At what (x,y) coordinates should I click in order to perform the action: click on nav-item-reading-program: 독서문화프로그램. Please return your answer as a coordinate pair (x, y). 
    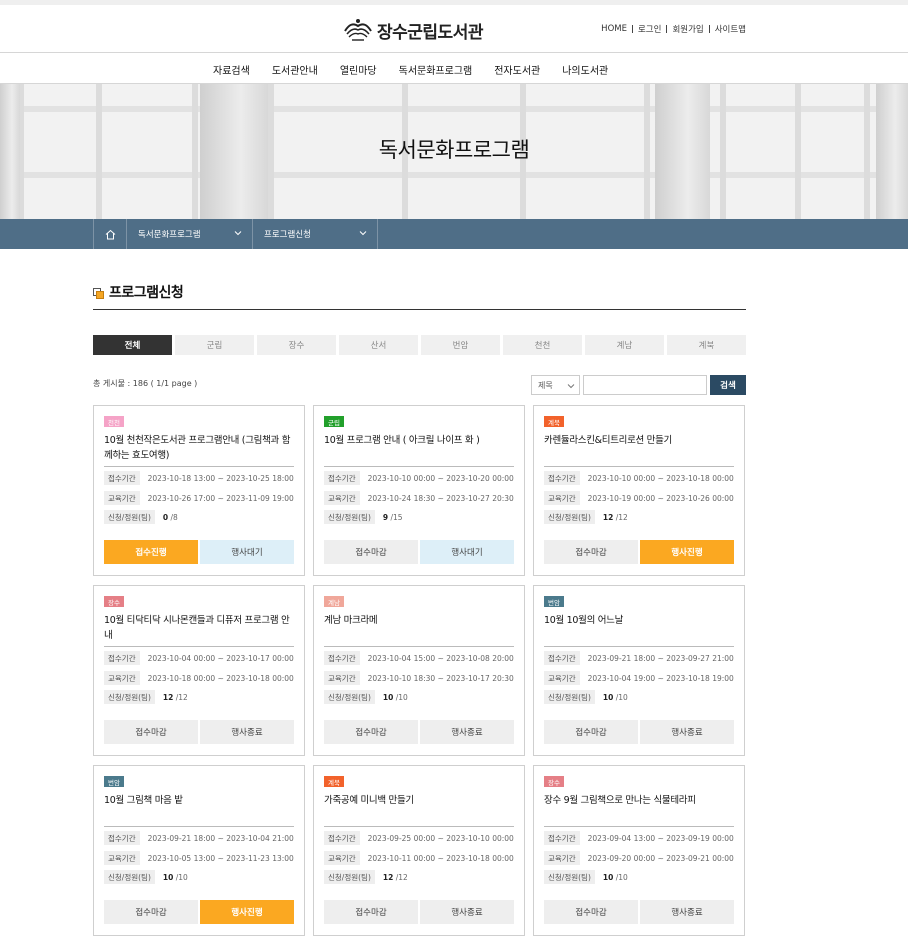
    Looking at the image, I should click on (436, 69).